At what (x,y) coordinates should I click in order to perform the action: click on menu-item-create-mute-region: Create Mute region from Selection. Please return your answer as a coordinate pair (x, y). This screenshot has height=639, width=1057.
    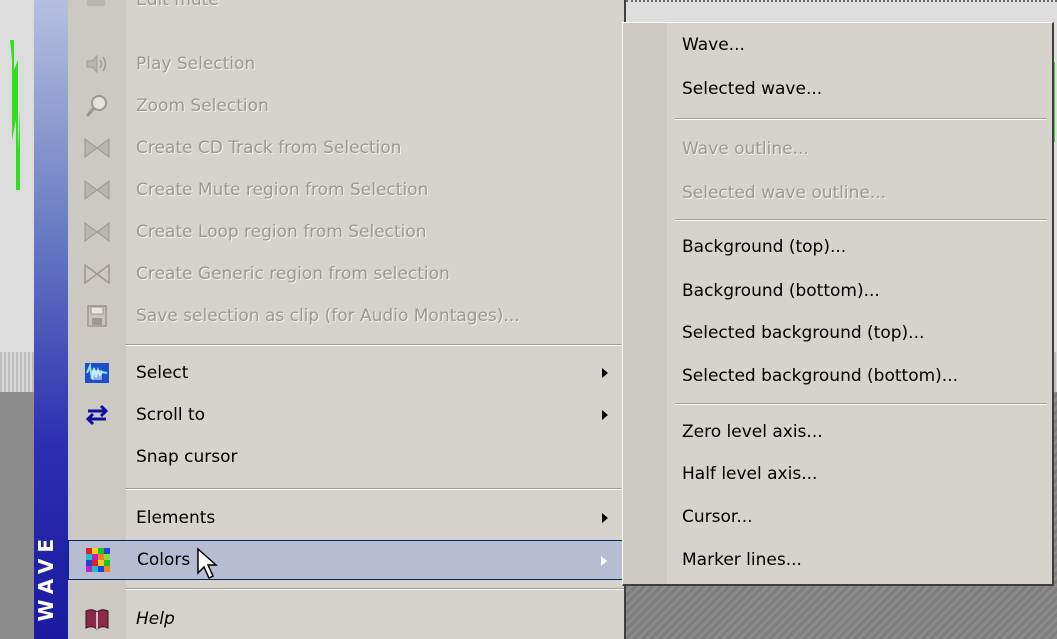
    Looking at the image, I should click on (346, 190).